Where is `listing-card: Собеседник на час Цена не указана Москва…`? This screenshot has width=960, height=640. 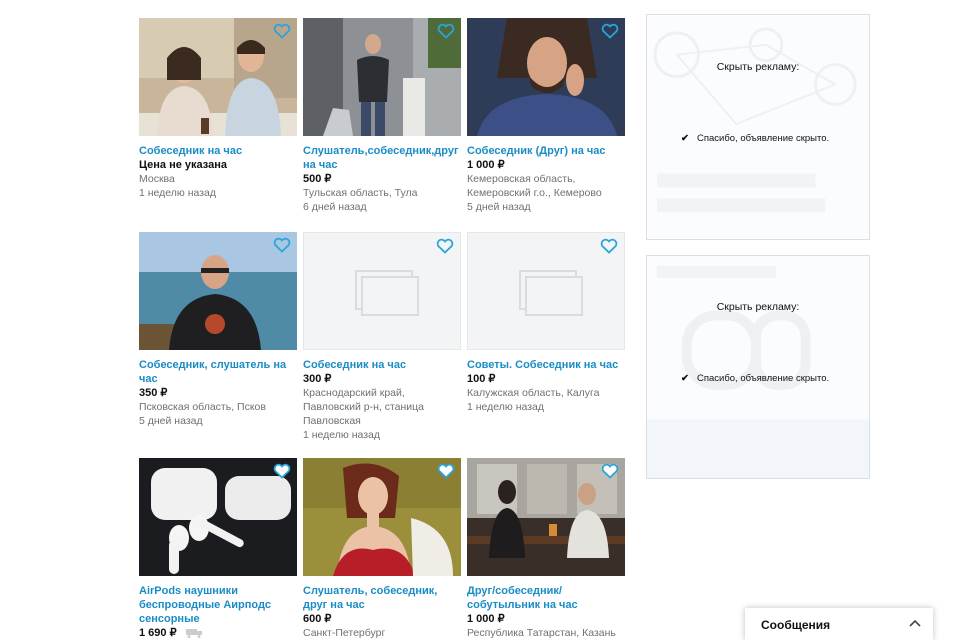
listing-card: Собеседник на час Цена не указана Москва… is located at coordinates (218, 109).